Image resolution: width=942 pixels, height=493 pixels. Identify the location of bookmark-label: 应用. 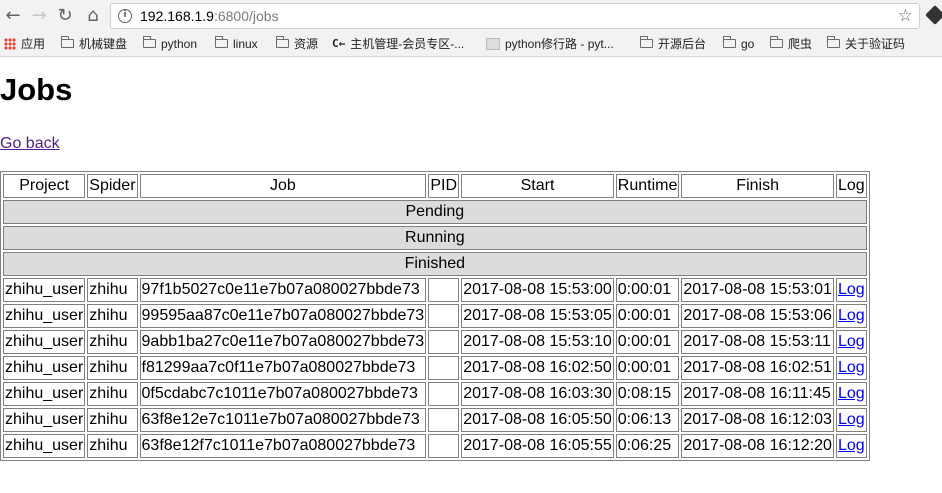
(33, 44).